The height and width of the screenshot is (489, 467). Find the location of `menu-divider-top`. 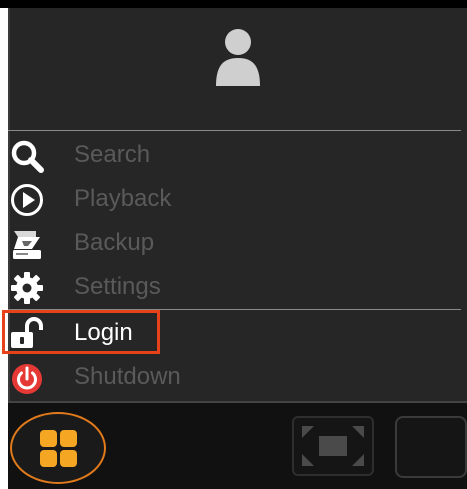

menu-divider-top is located at coordinates (234, 130).